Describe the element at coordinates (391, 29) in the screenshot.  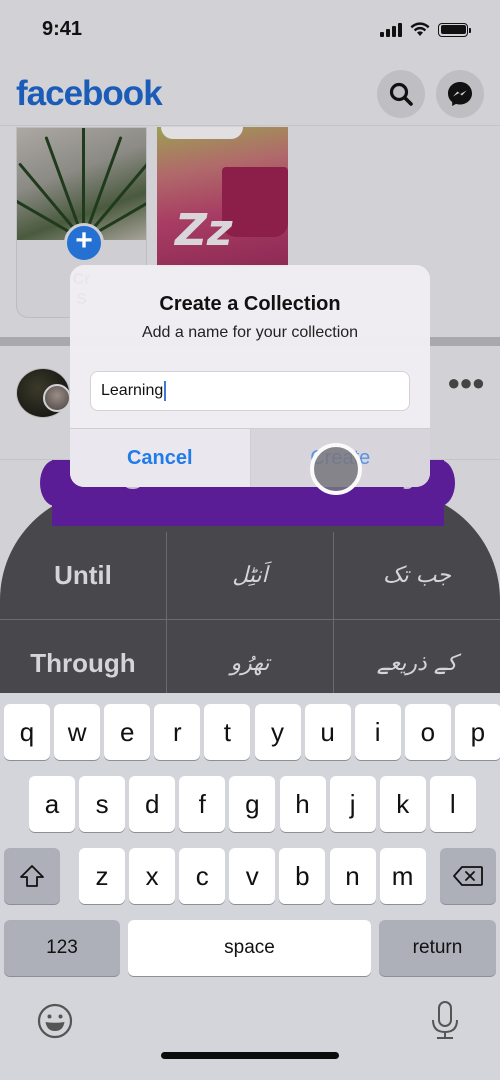
I see `signal-icon` at that location.